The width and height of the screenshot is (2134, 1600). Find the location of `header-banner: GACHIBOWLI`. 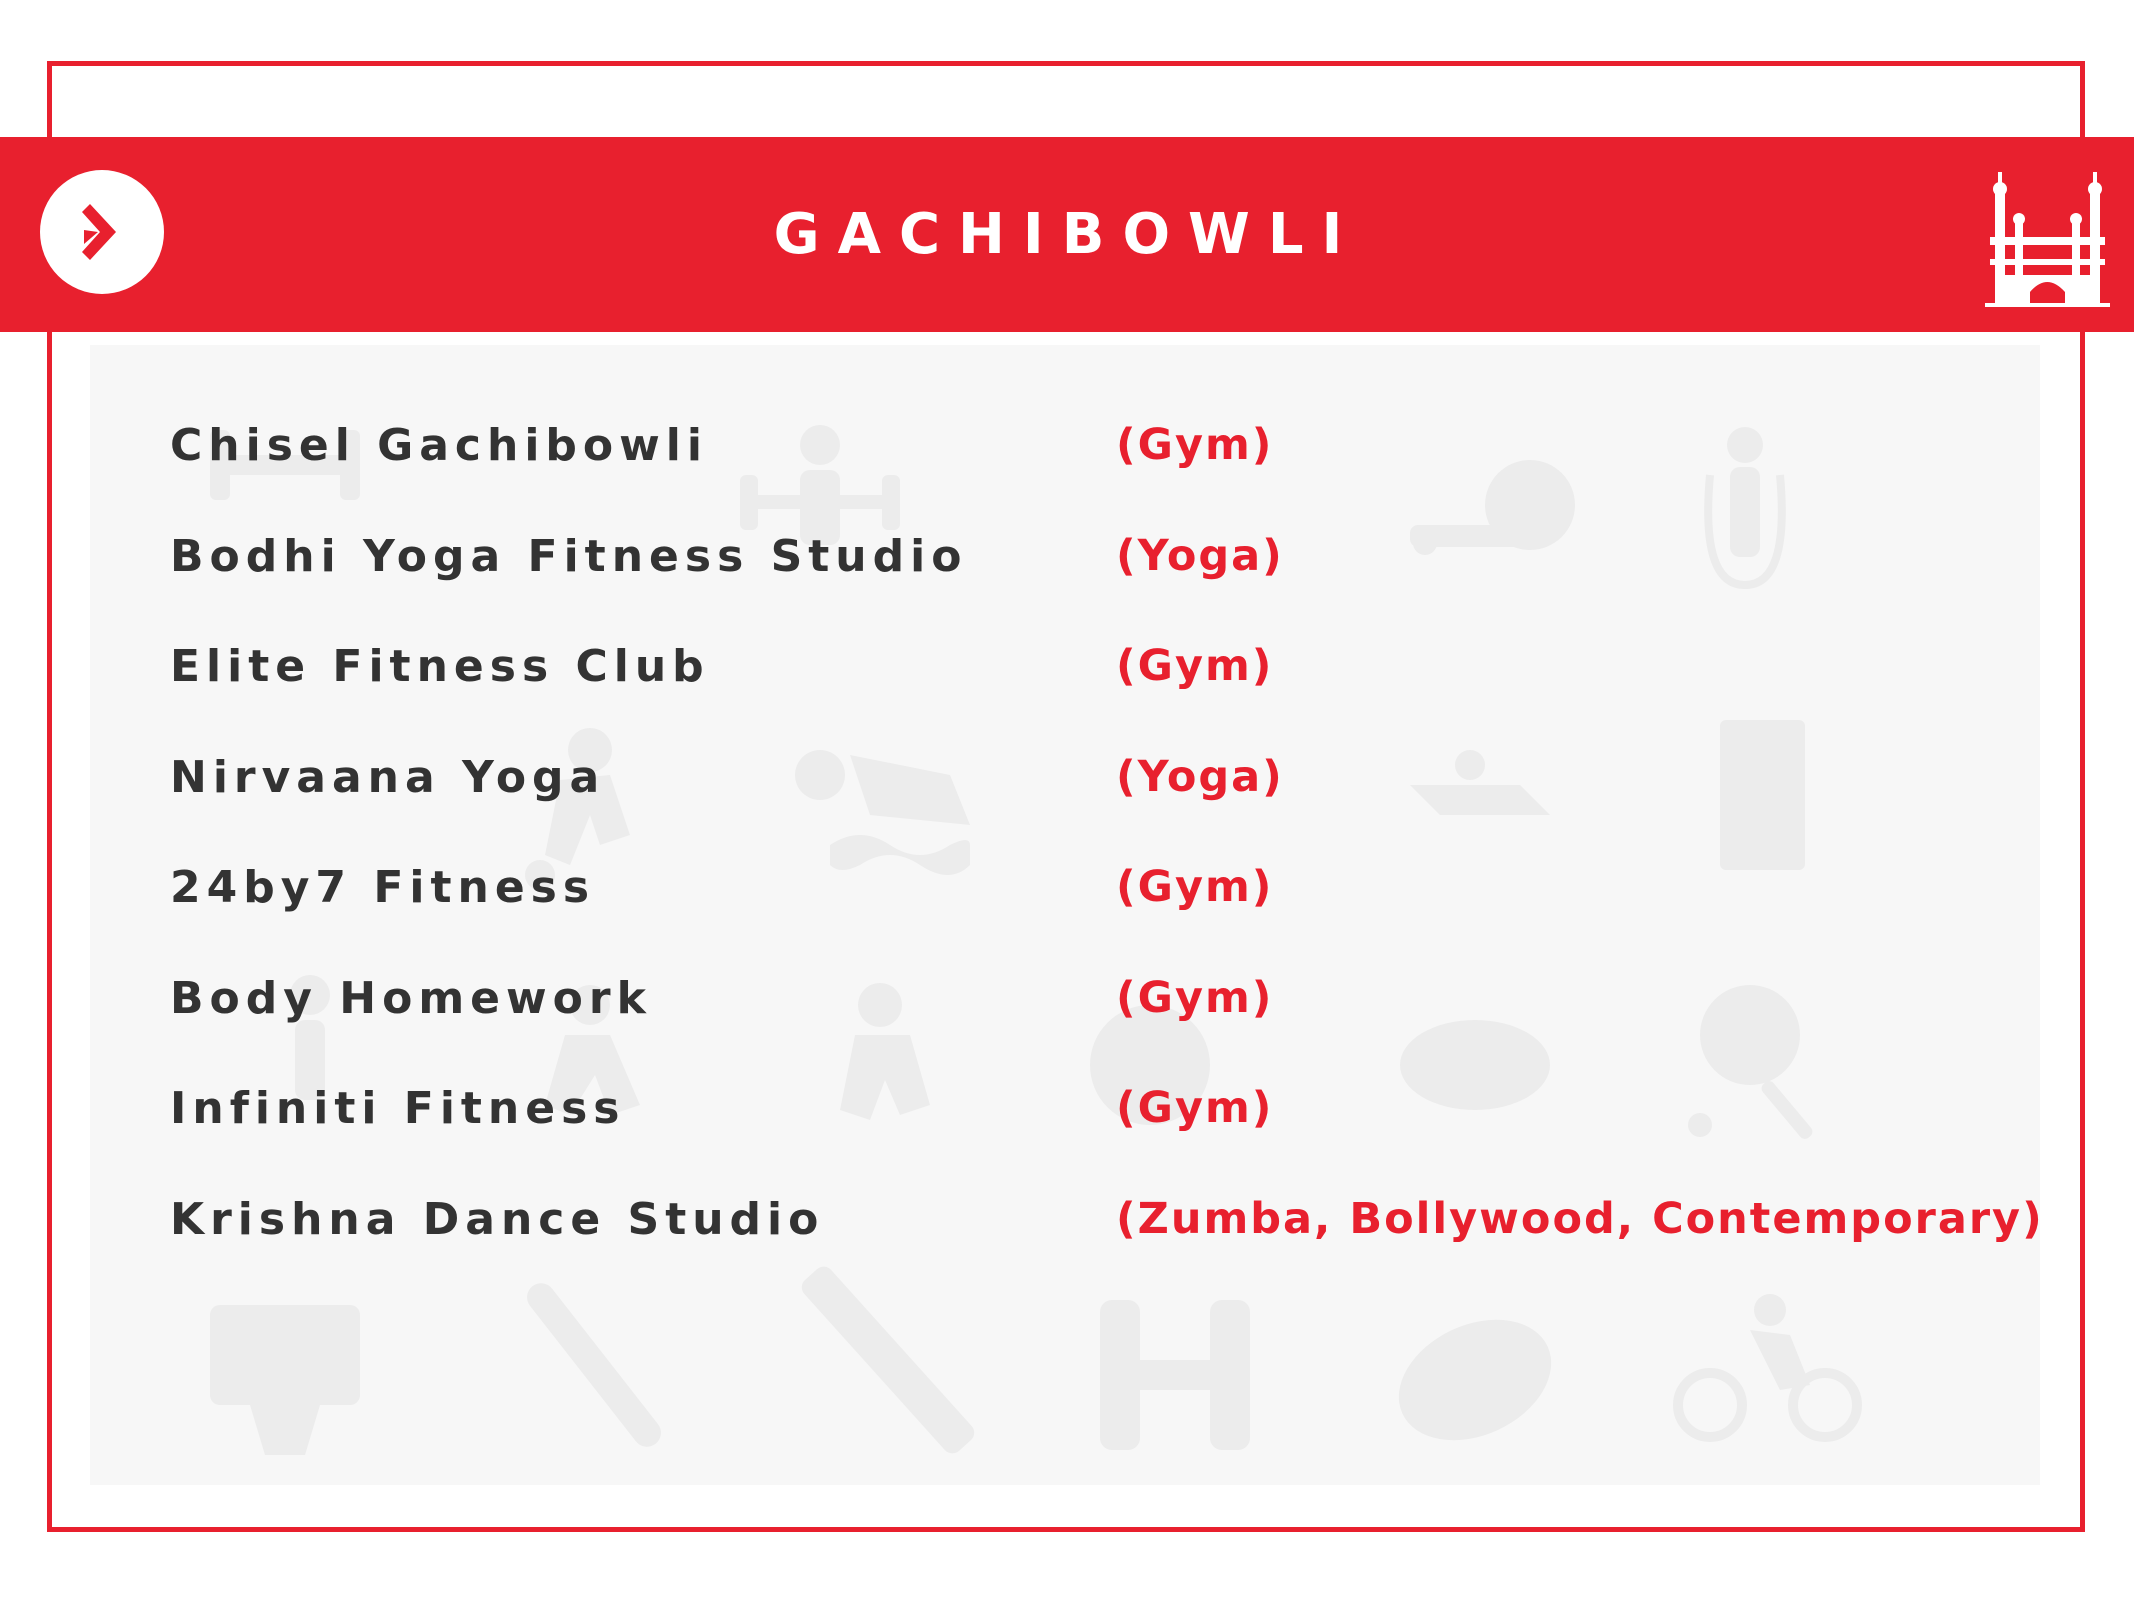

header-banner: GACHIBOWLI is located at coordinates (1067, 234).